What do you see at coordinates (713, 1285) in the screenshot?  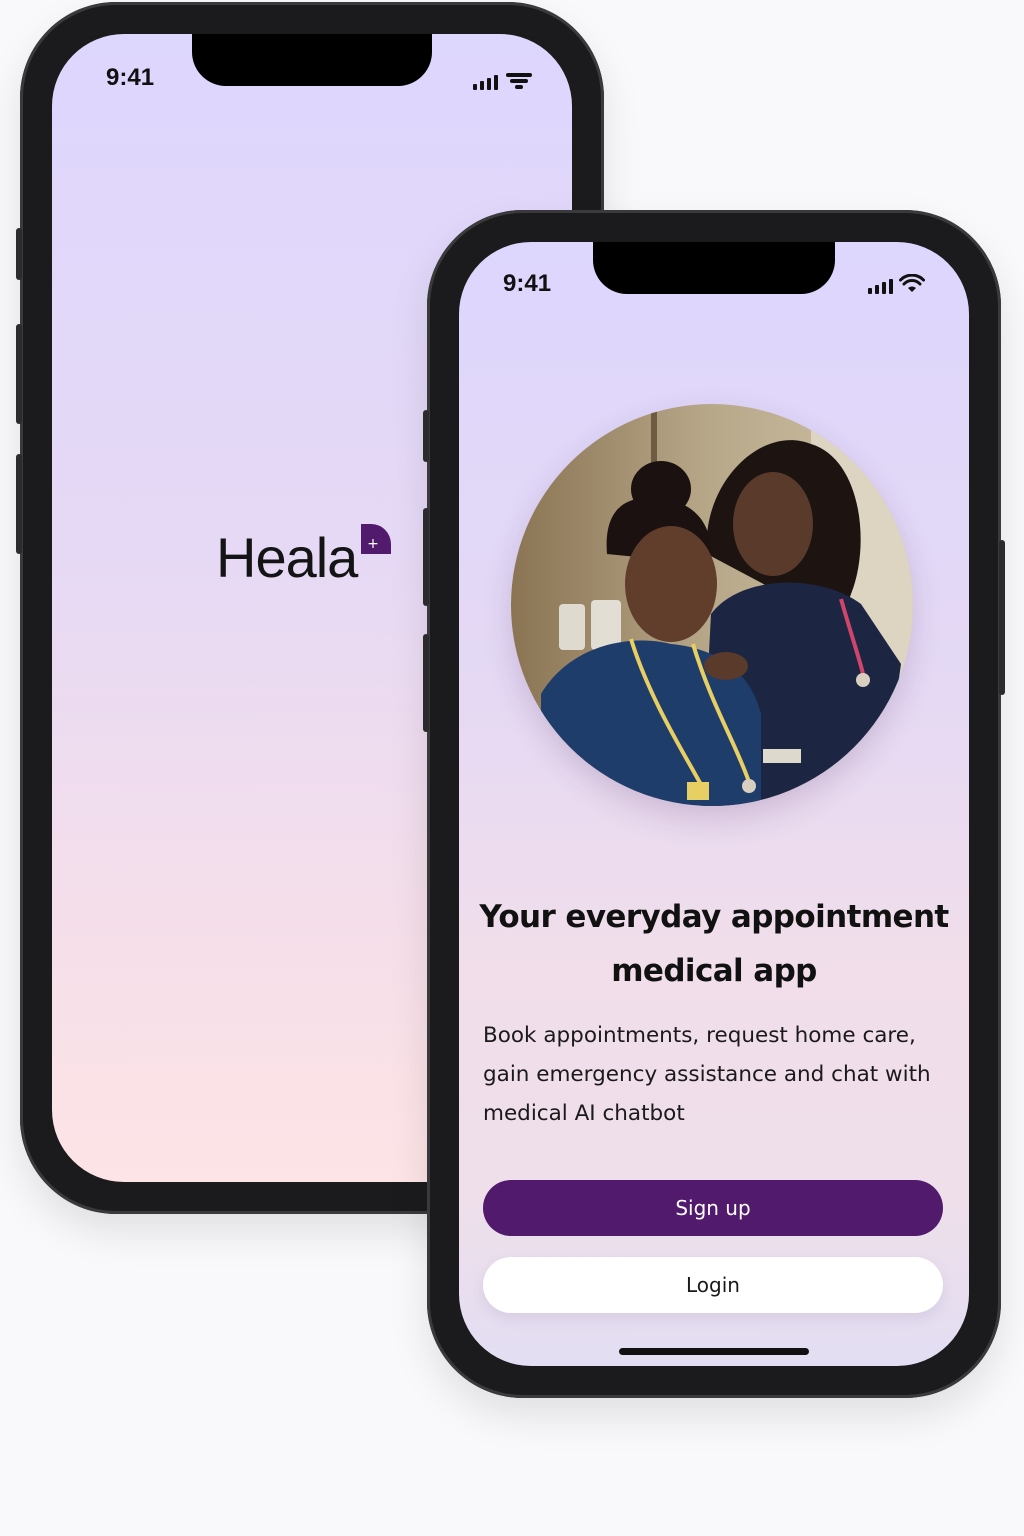 I see `login-button: Login` at bounding box center [713, 1285].